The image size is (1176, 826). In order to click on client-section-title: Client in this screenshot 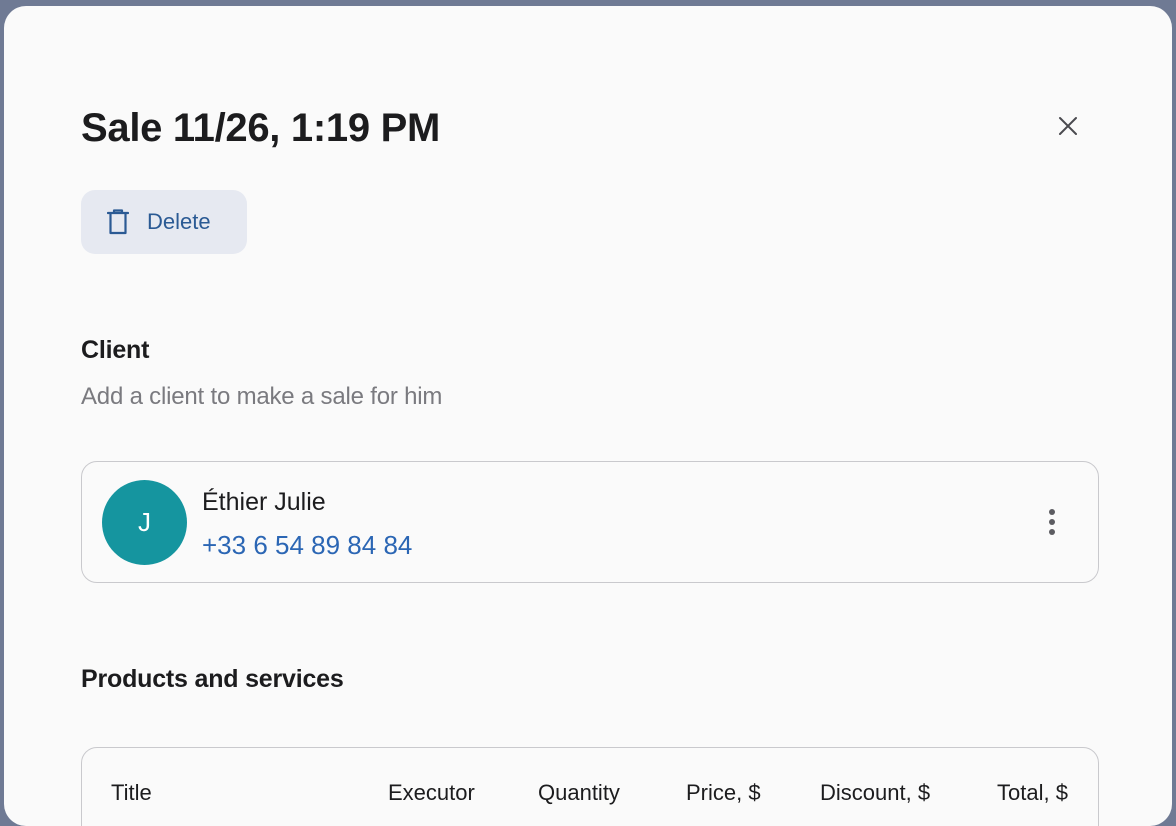, I will do `click(115, 350)`.